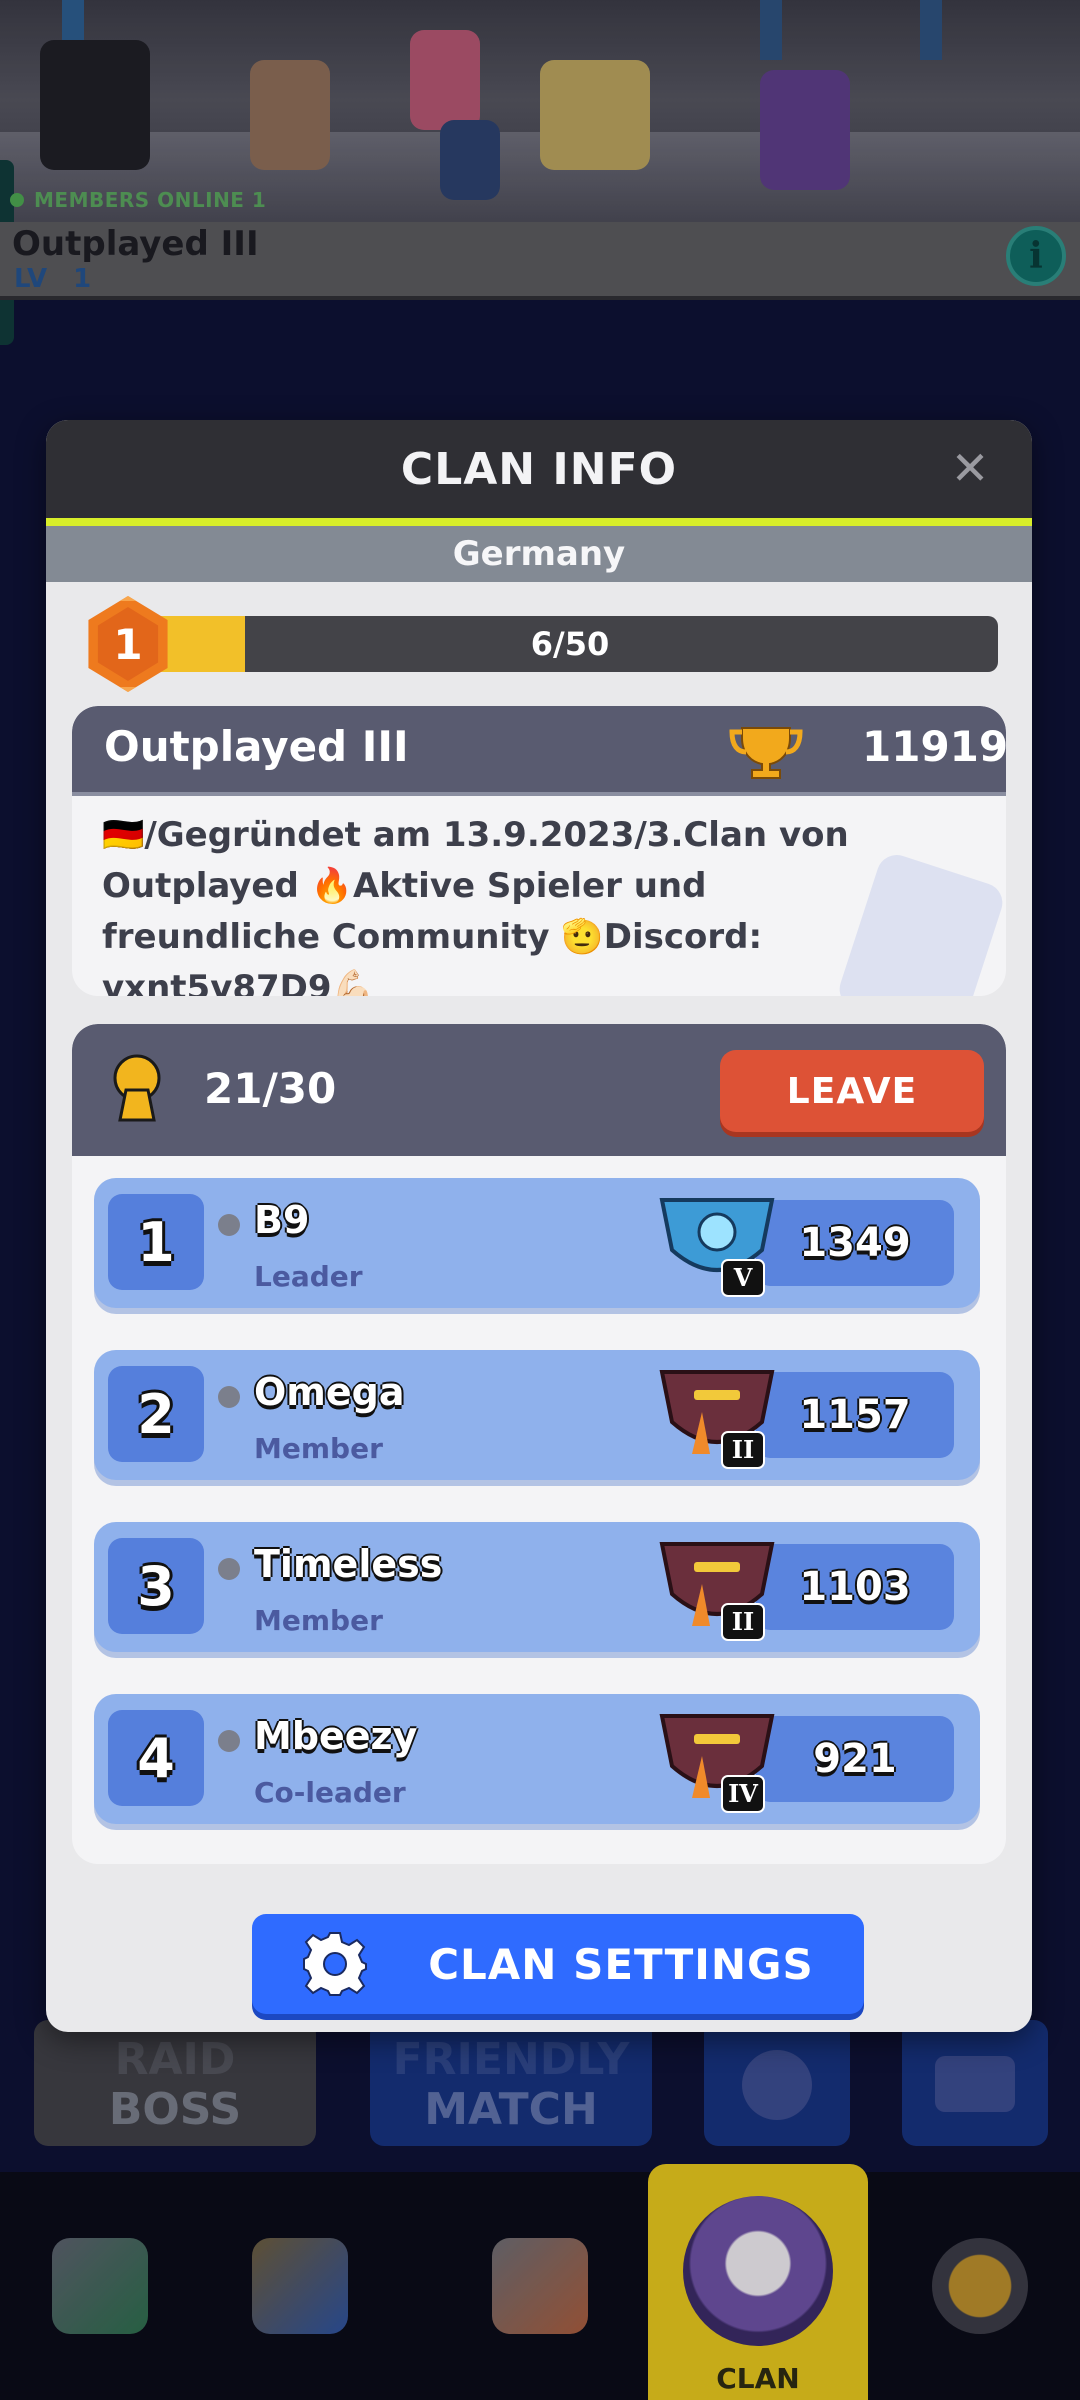 The image size is (1080, 2400). I want to click on raid-boss-button: RAID BOSS, so click(175, 2083).